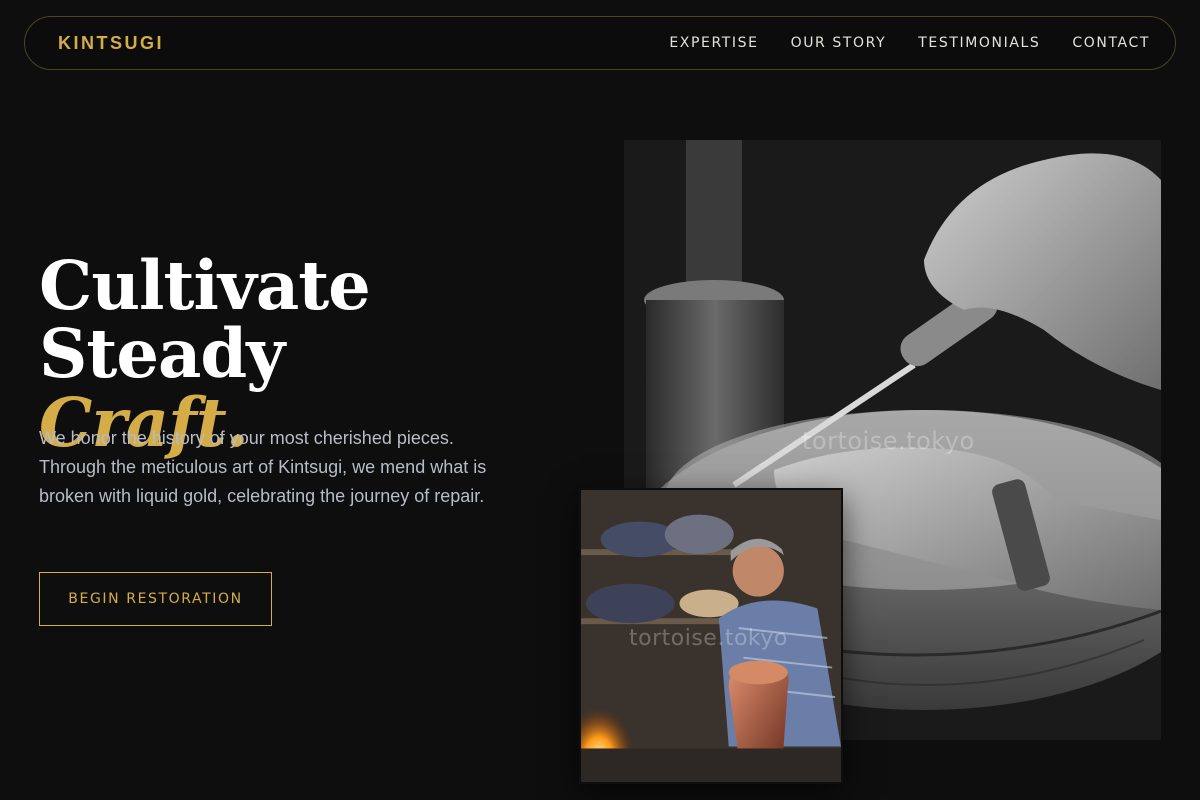 This screenshot has height=800, width=1200. What do you see at coordinates (979, 43) in the screenshot?
I see `nav-link-testimonials: TESTIMONIALS` at bounding box center [979, 43].